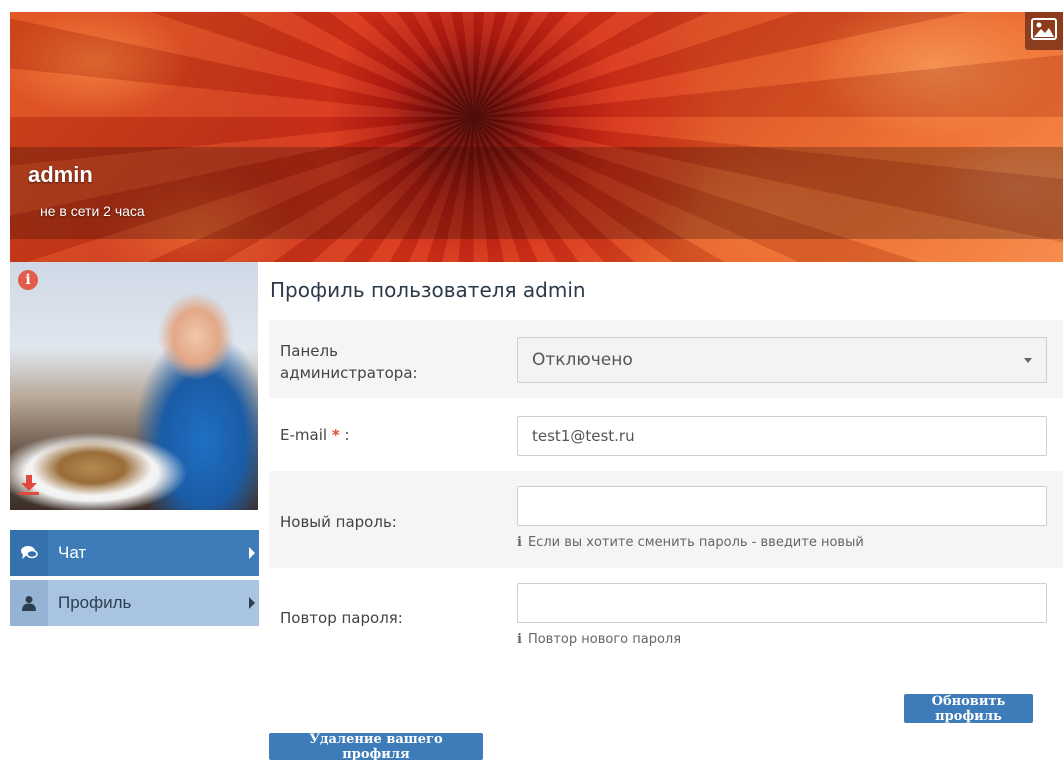 This screenshot has width=1063, height=764. I want to click on repeat-password-row: Повтор пароля: i Повтор нового пароля, so click(666, 618).